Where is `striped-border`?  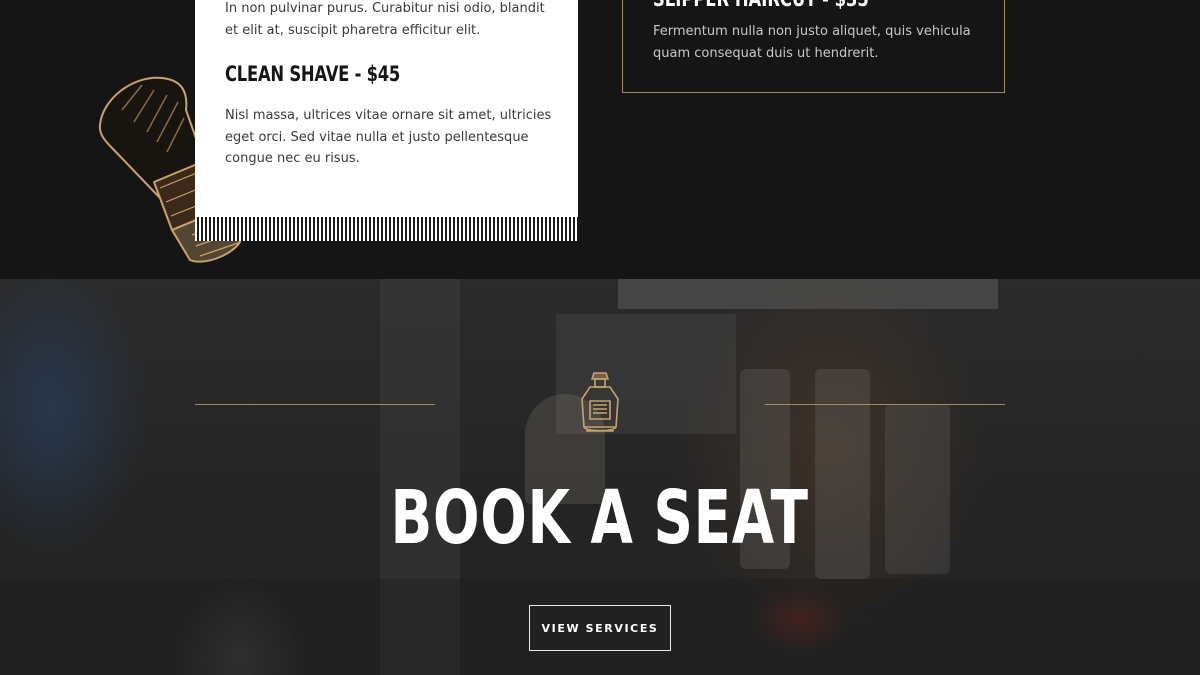 striped-border is located at coordinates (386, 229).